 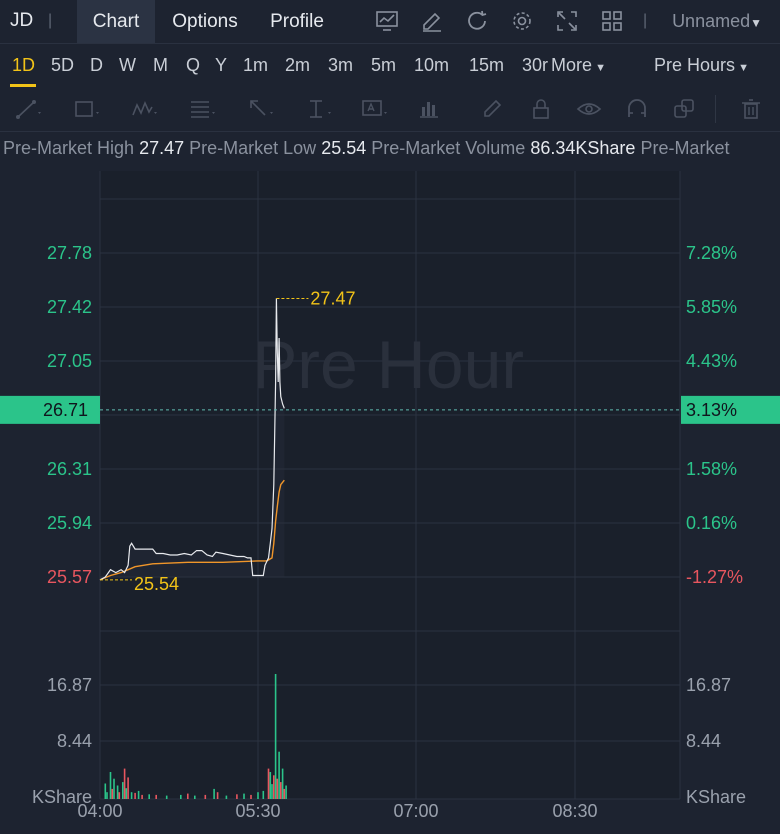 I want to click on rectangle-tool-icon, so click(x=87, y=109).